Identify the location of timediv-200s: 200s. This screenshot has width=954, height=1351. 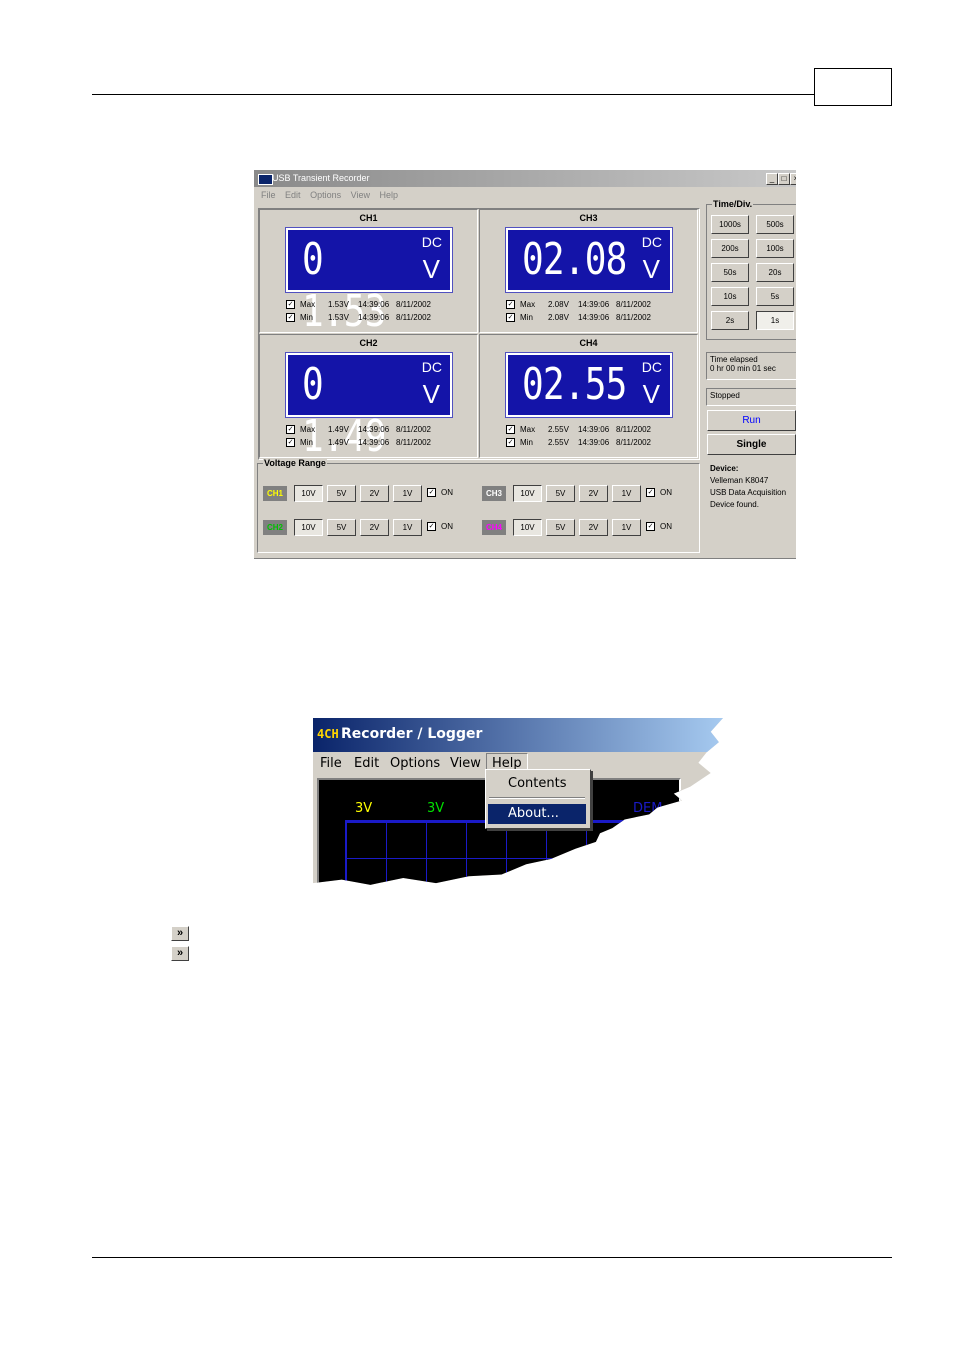
(730, 248).